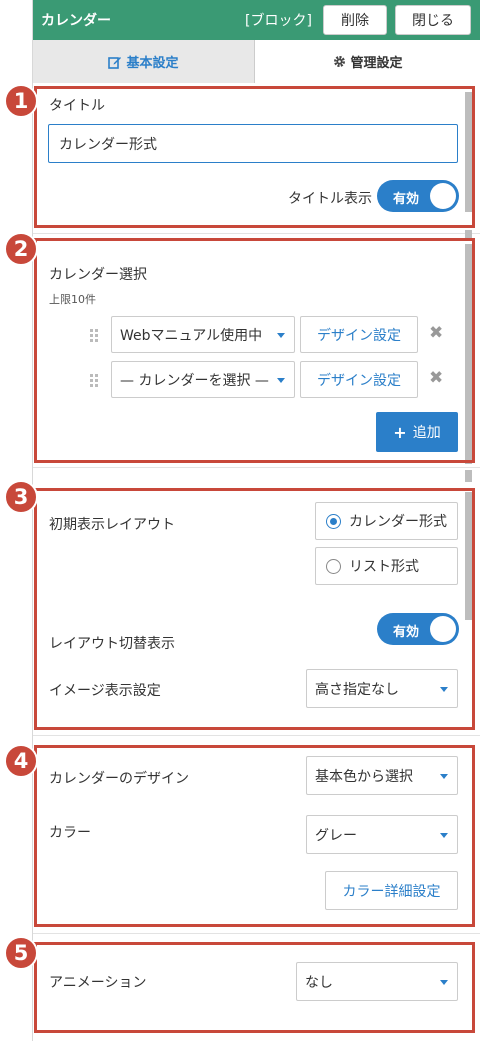  I want to click on layout-switch-label: レイアウト切替表示, so click(112, 644).